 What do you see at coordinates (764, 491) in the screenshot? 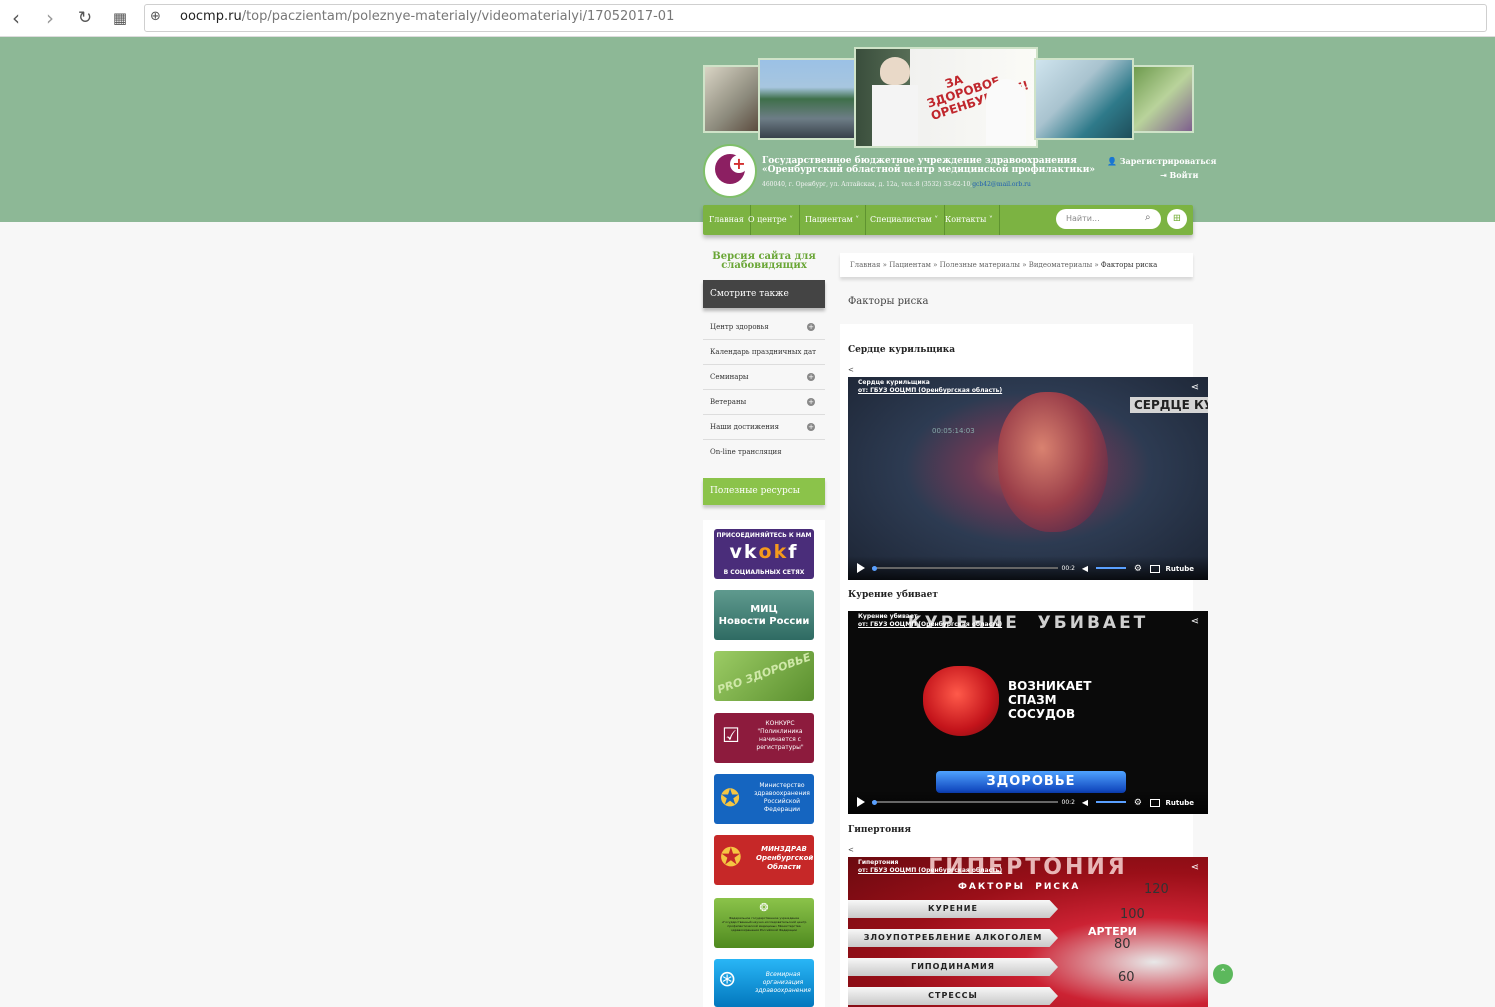
I see `useful-resources-header: Полезные ресурсы` at bounding box center [764, 491].